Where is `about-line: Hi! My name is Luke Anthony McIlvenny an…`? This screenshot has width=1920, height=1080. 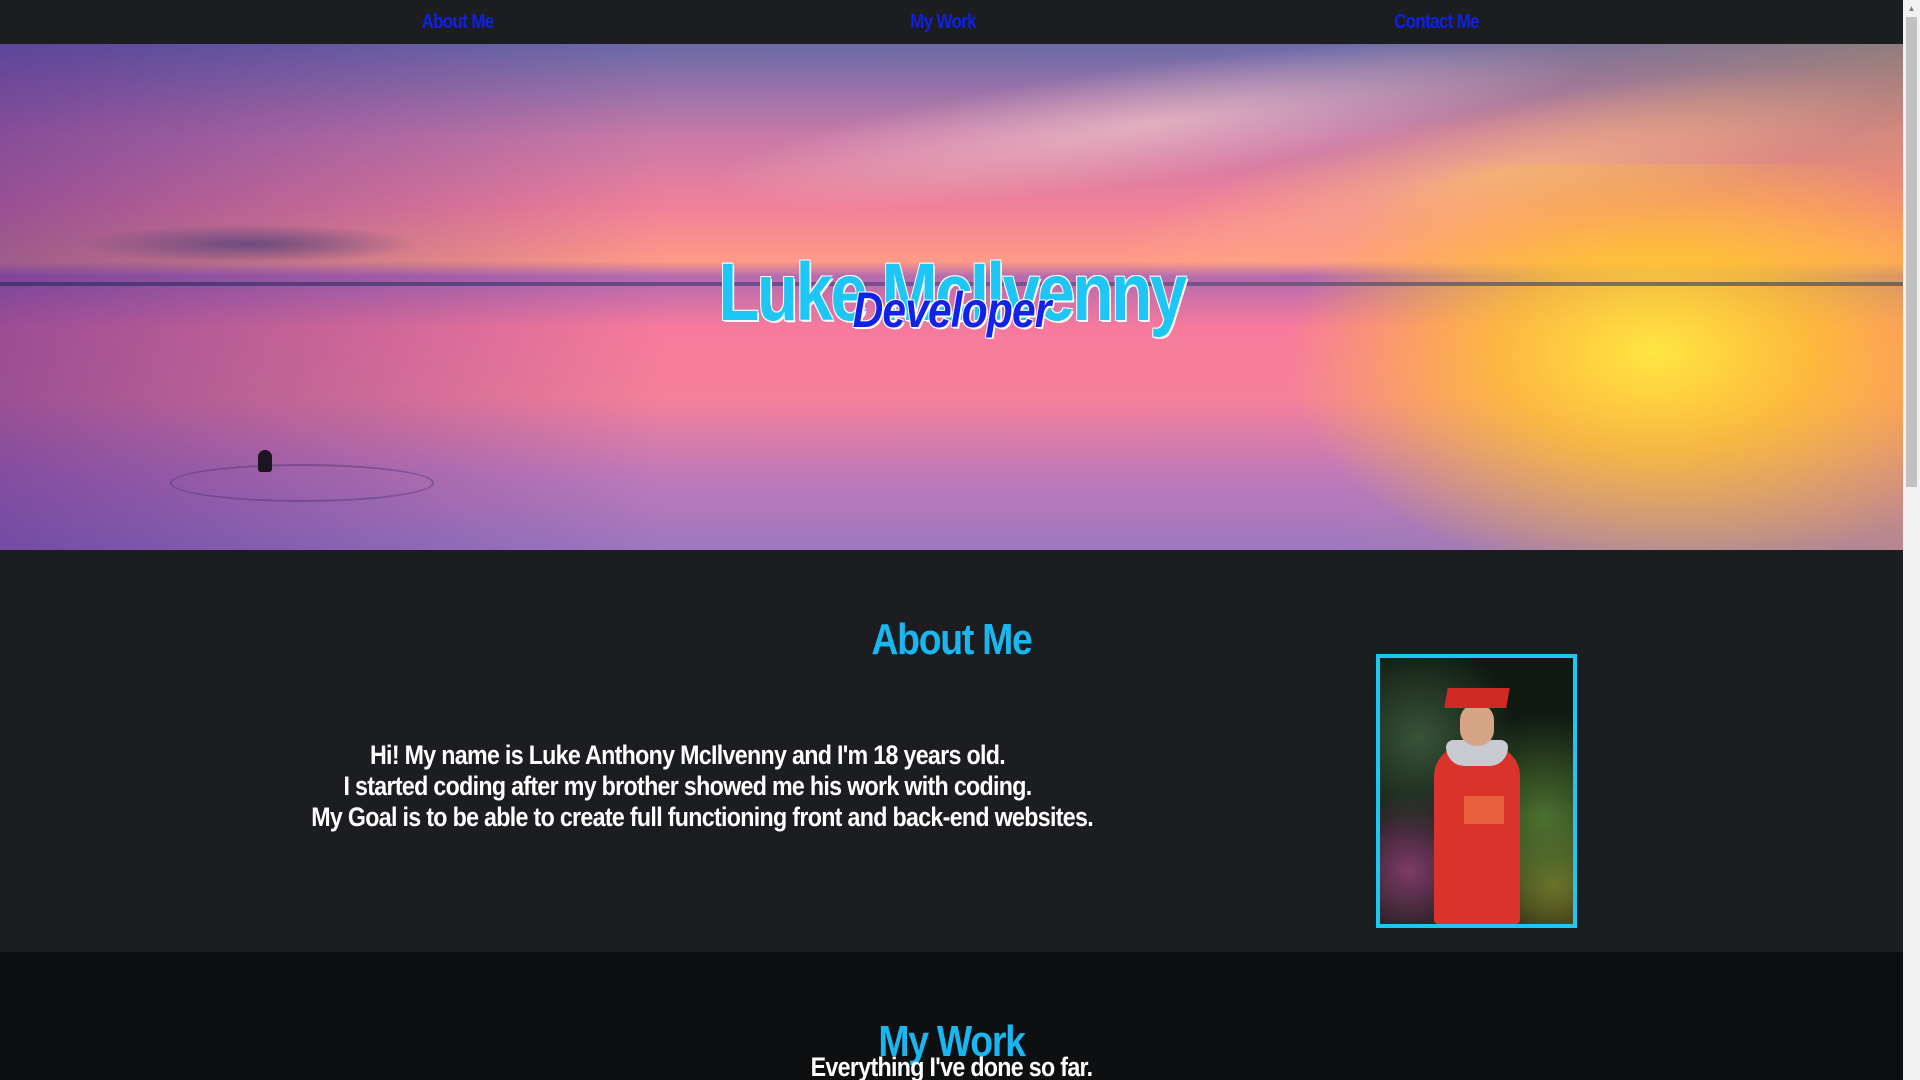 about-line: Hi! My name is Luke Anthony McIlvenny an… is located at coordinates (687, 755).